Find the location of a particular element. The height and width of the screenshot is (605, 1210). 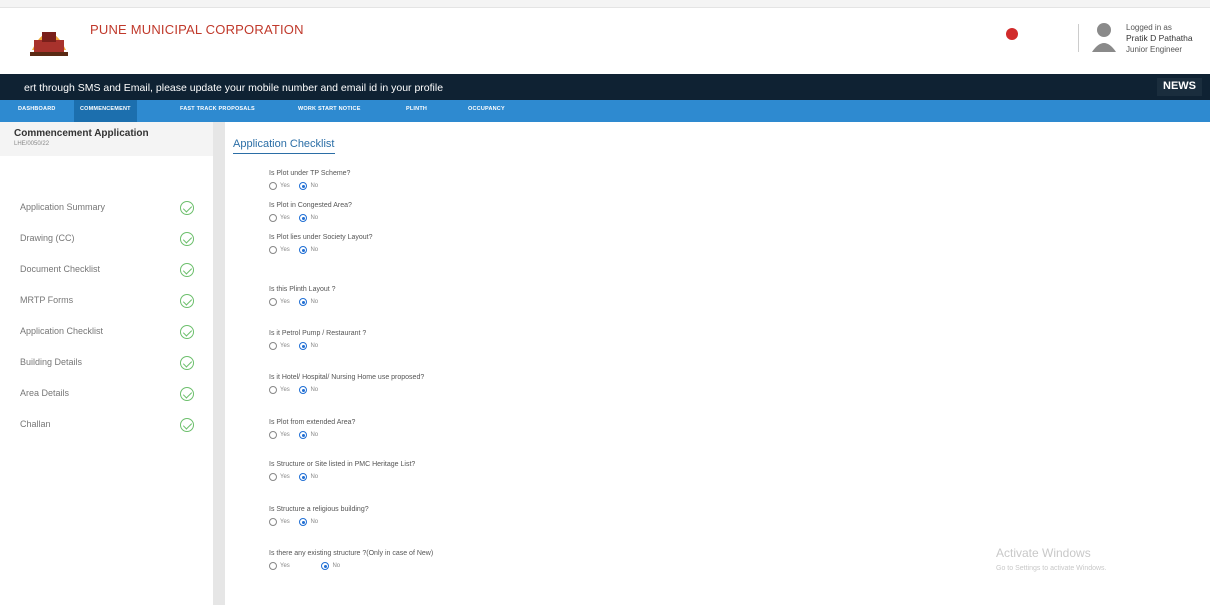

question-label: Is Structure a religious building? is located at coordinates (319, 509).